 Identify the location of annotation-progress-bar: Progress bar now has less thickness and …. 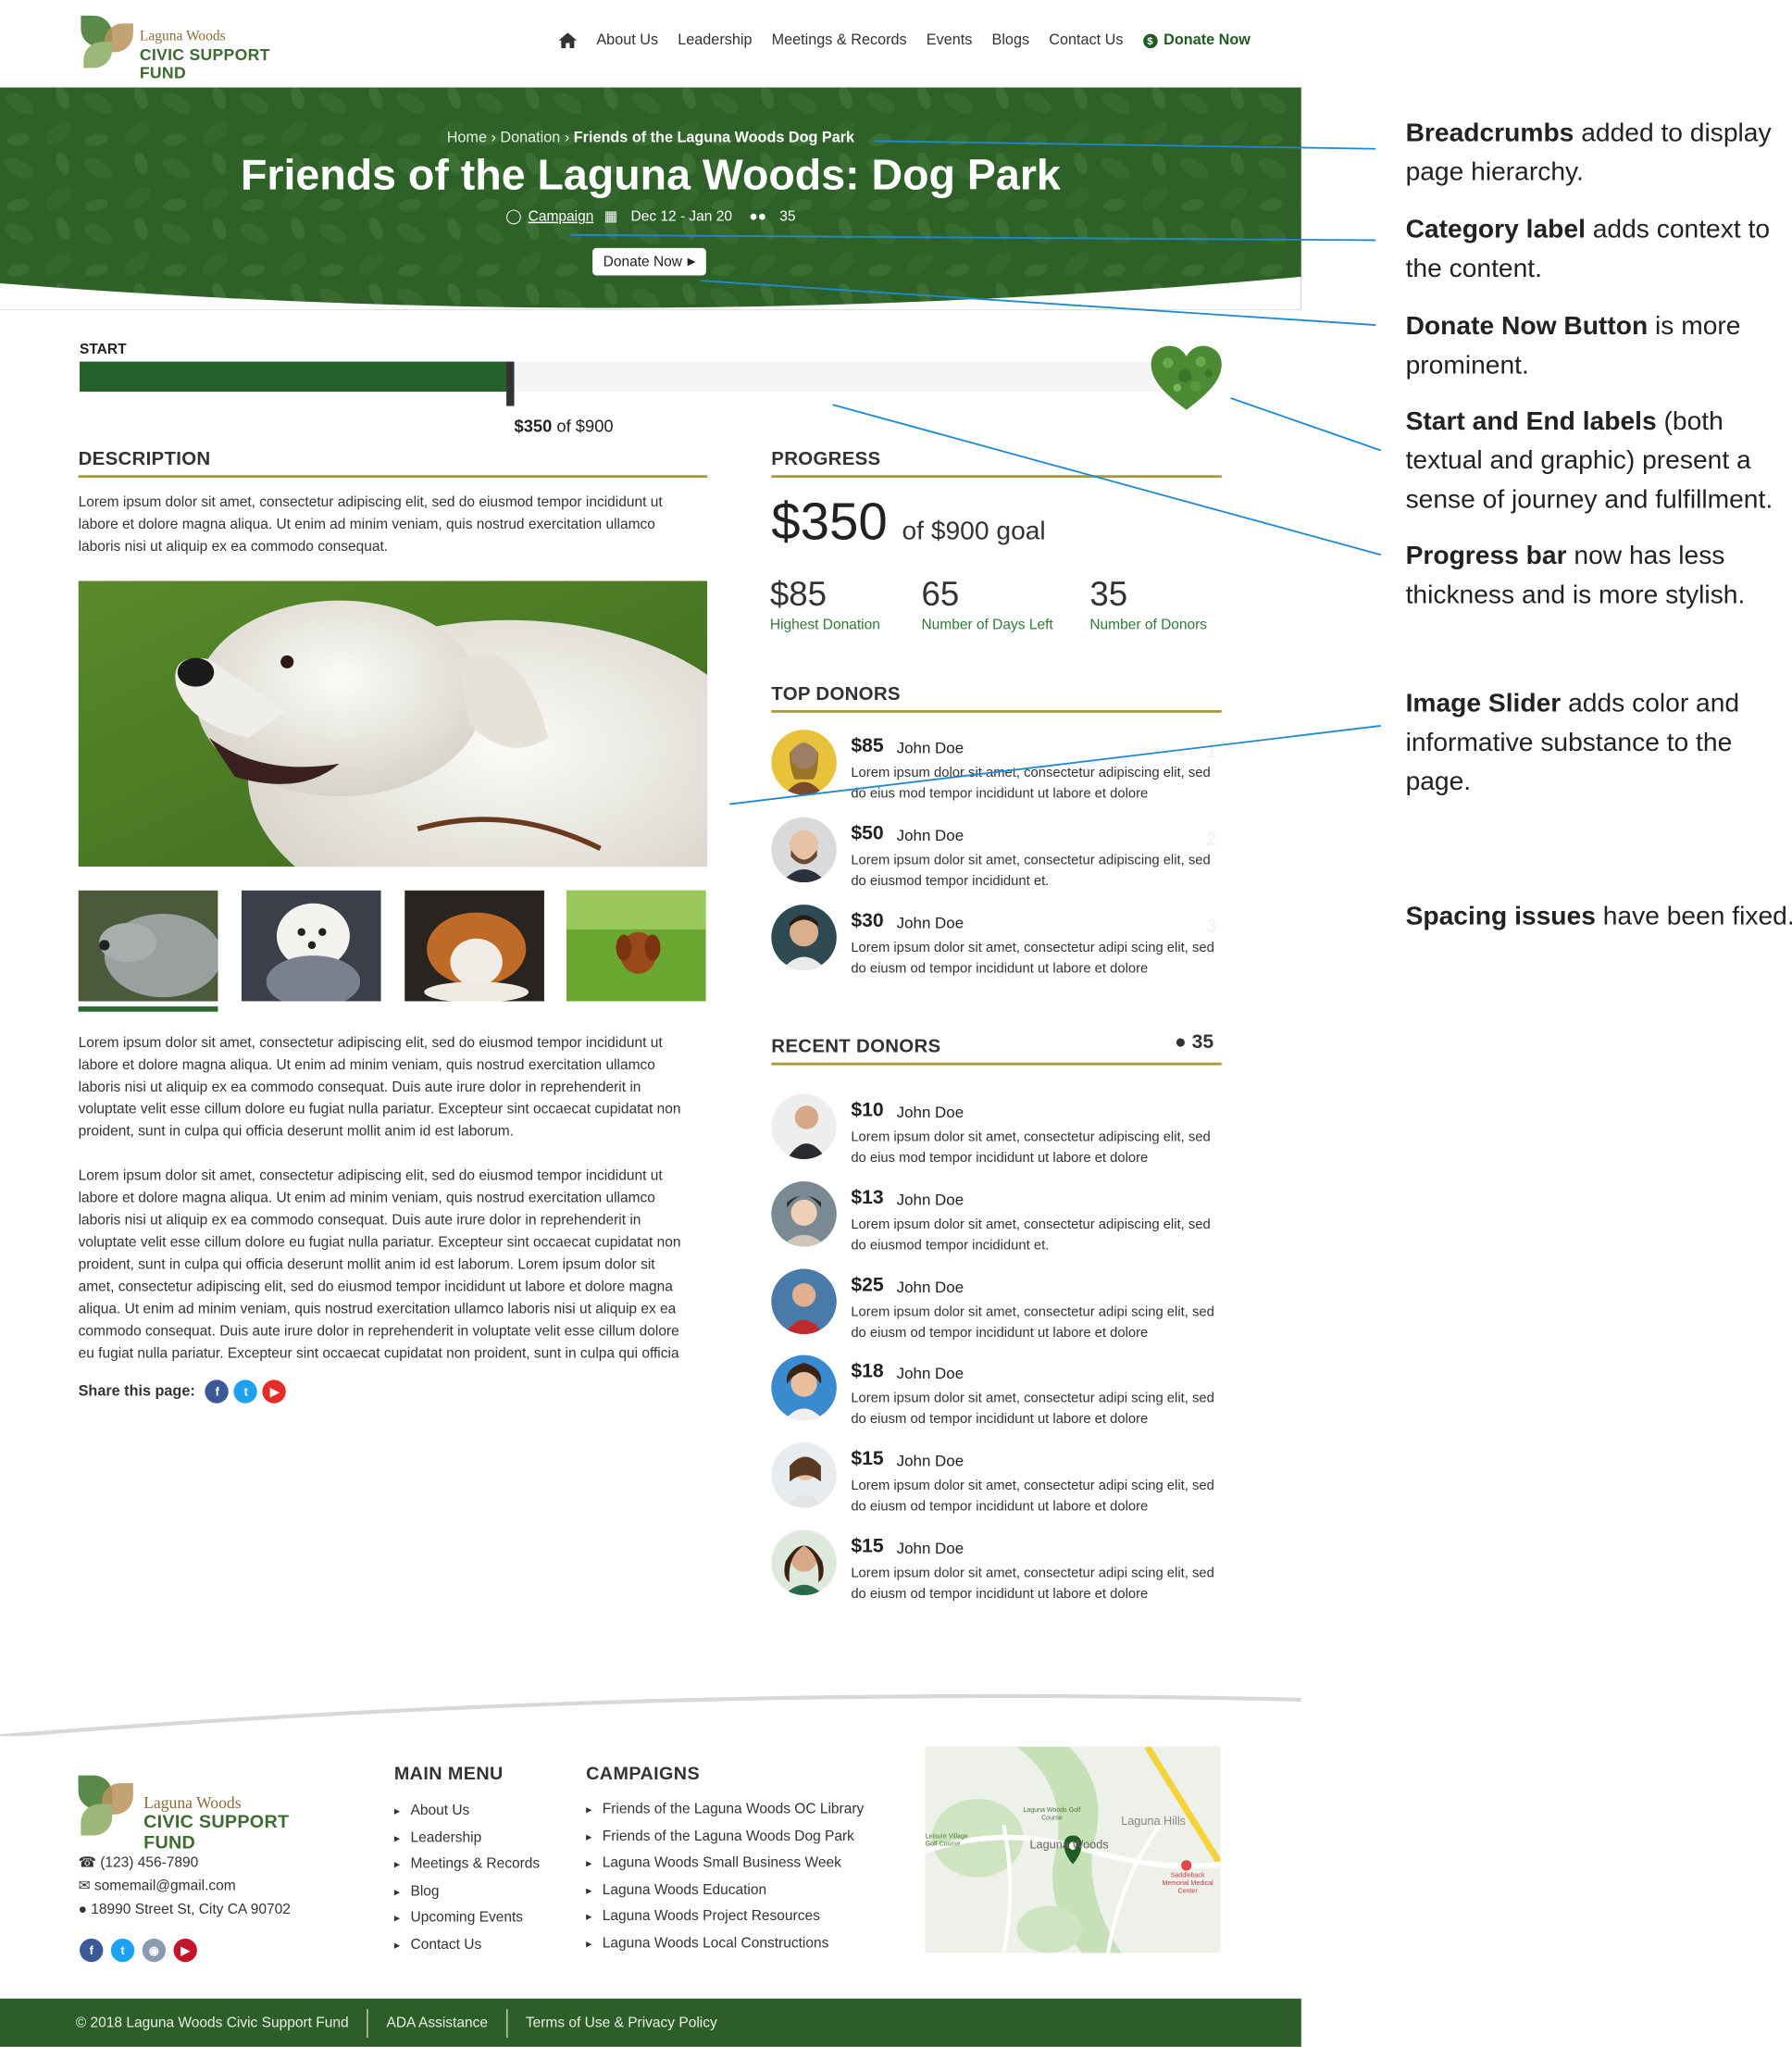
(1599, 577).